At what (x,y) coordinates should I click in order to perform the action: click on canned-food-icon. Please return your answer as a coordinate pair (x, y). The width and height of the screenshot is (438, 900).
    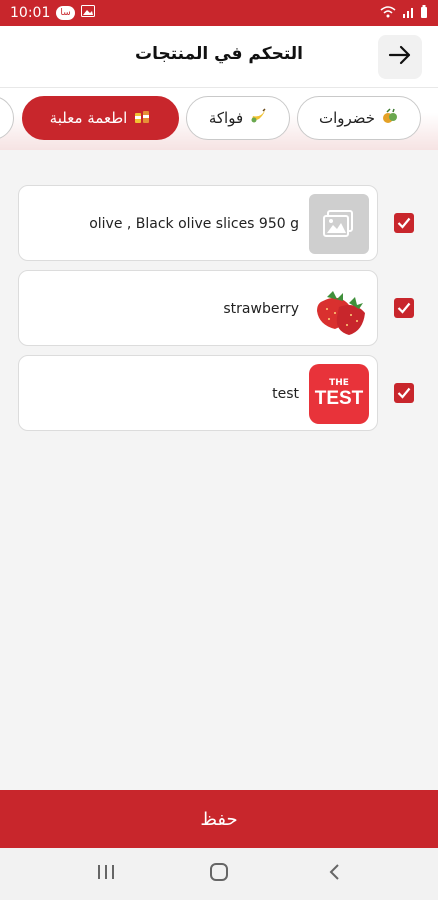
    Looking at the image, I should click on (142, 118).